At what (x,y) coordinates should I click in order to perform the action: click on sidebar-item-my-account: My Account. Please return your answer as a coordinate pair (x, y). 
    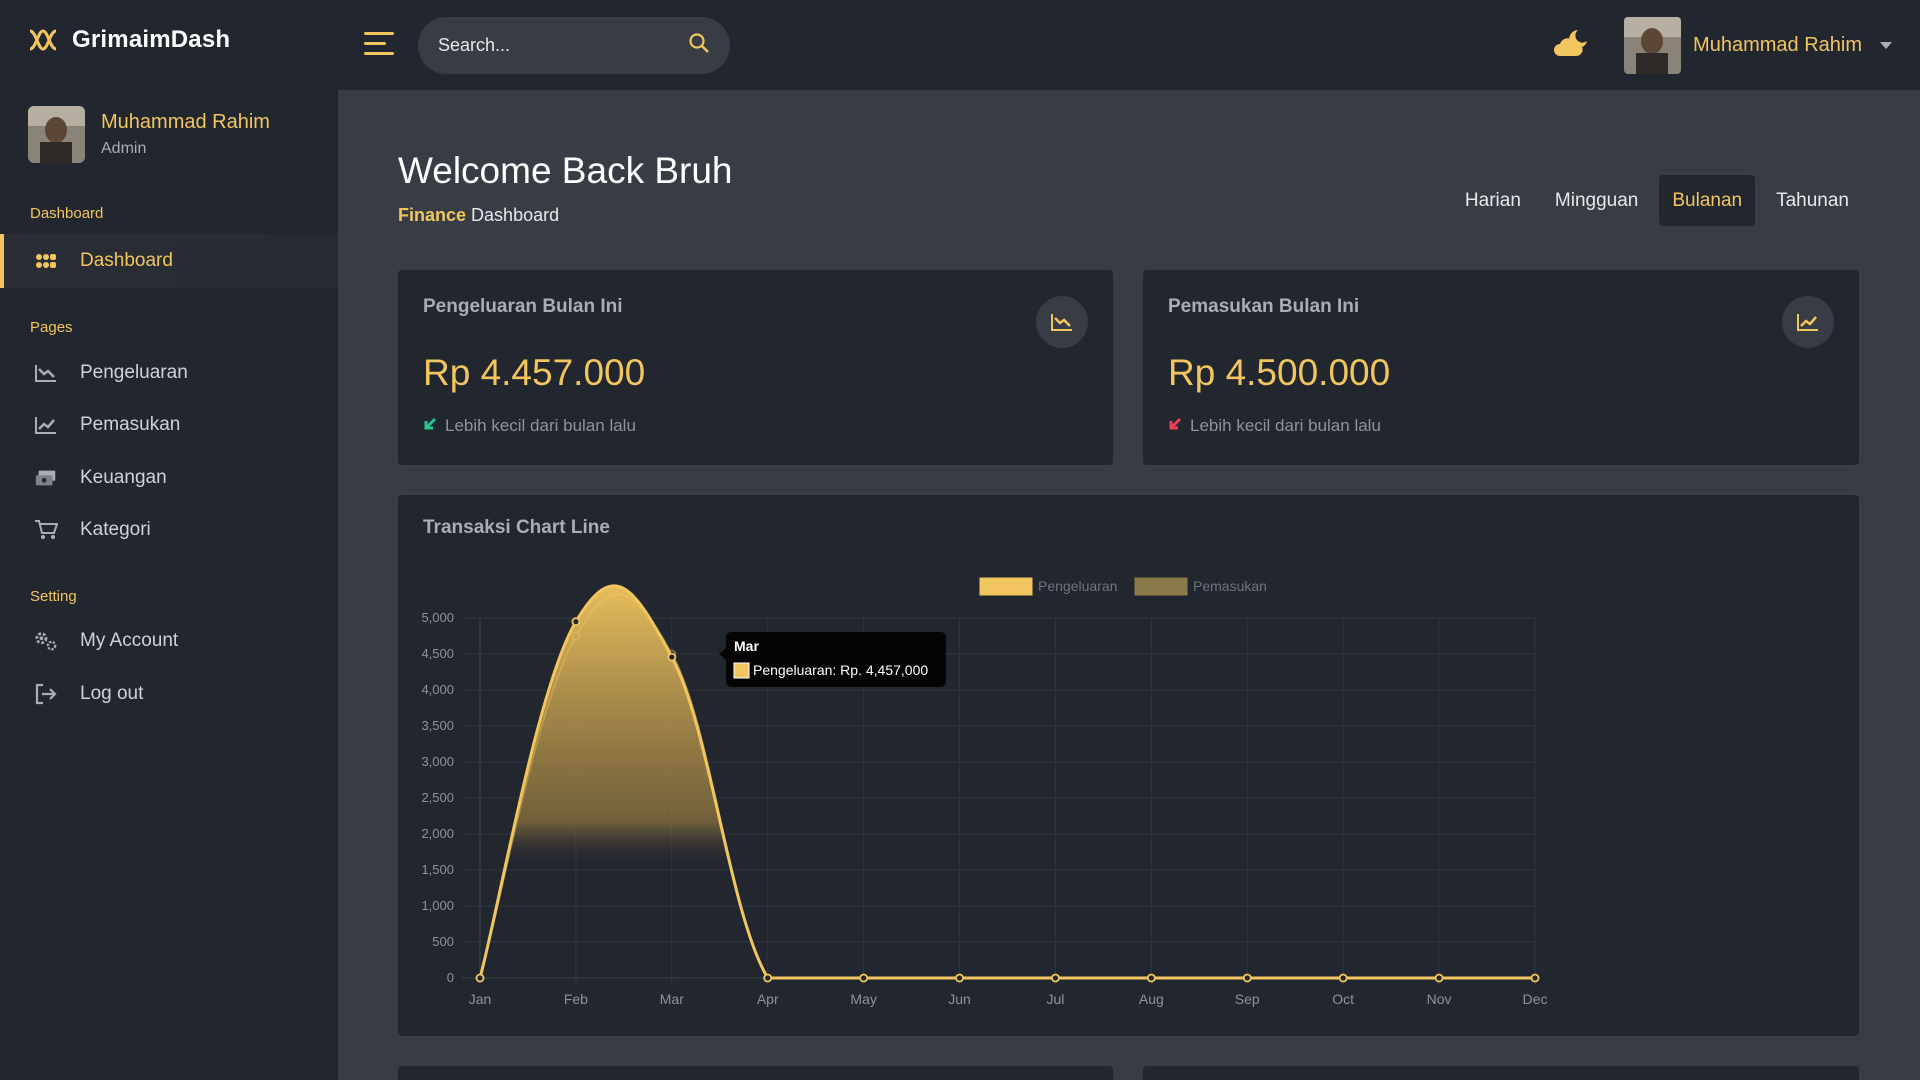
    Looking at the image, I should click on (169, 641).